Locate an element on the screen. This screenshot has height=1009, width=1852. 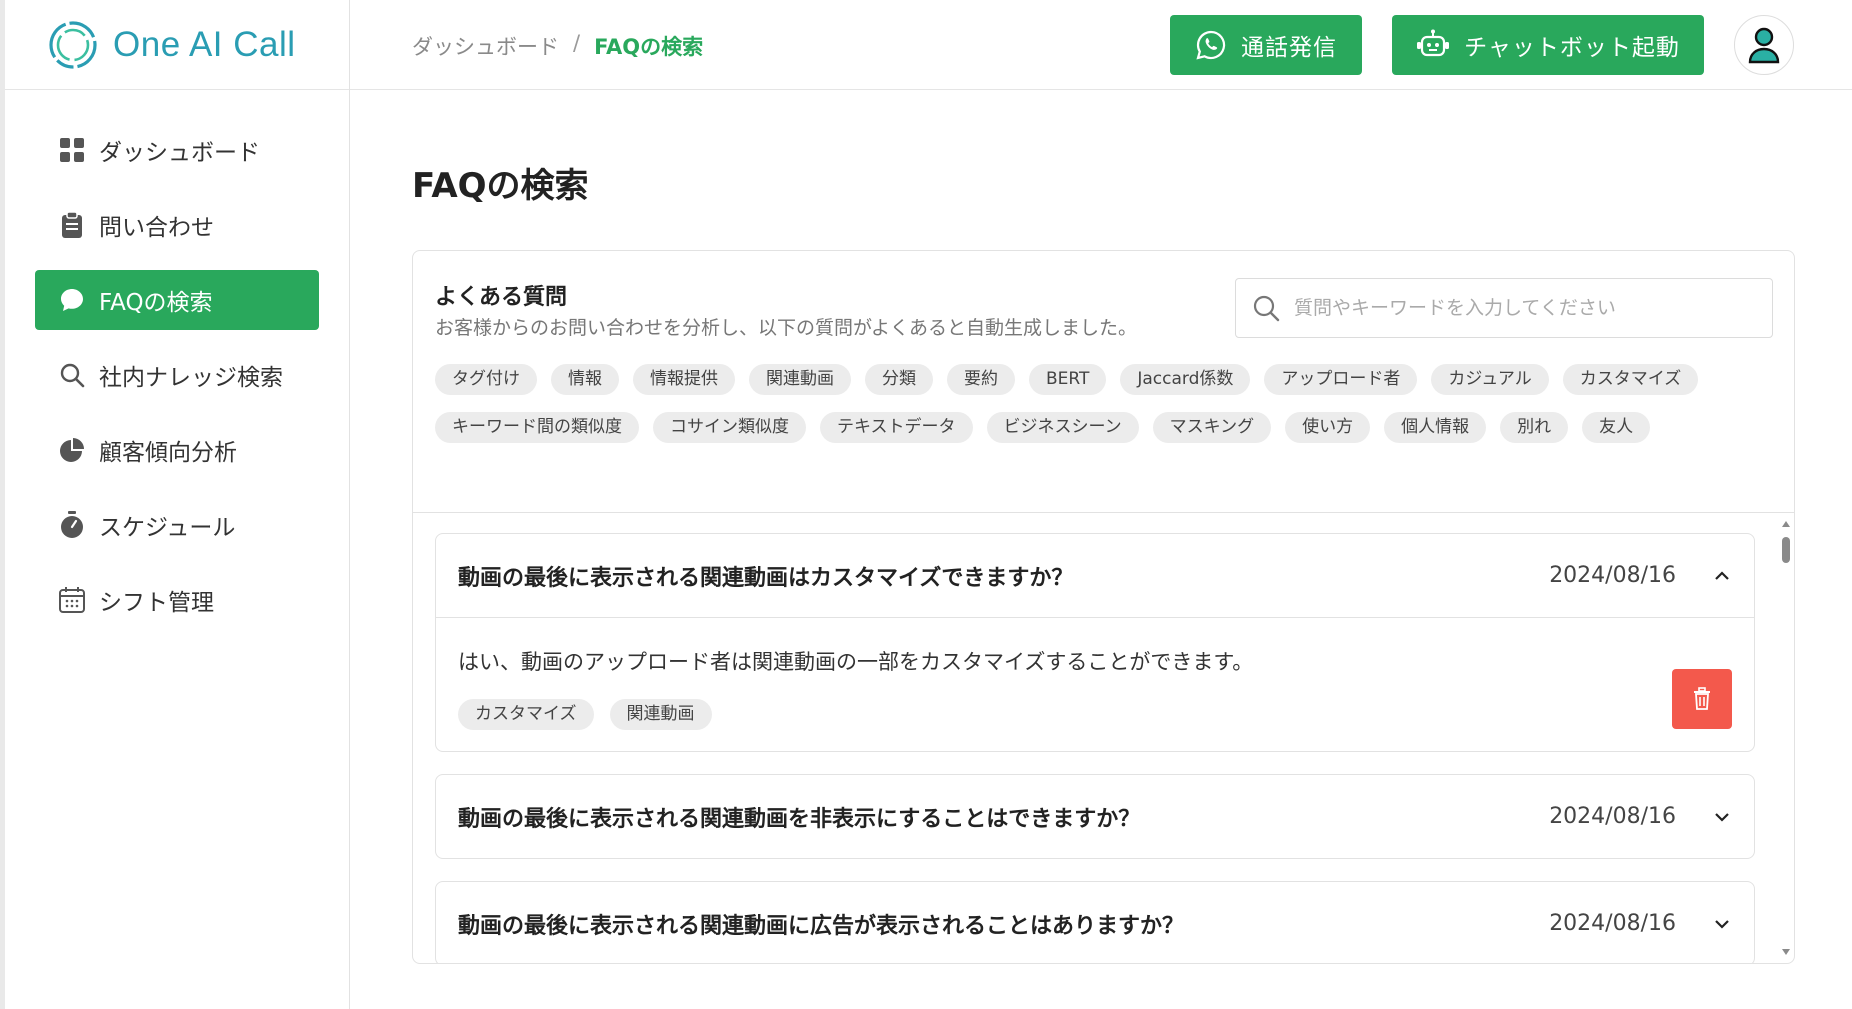
logo-text: One AI Call is located at coordinates (204, 44).